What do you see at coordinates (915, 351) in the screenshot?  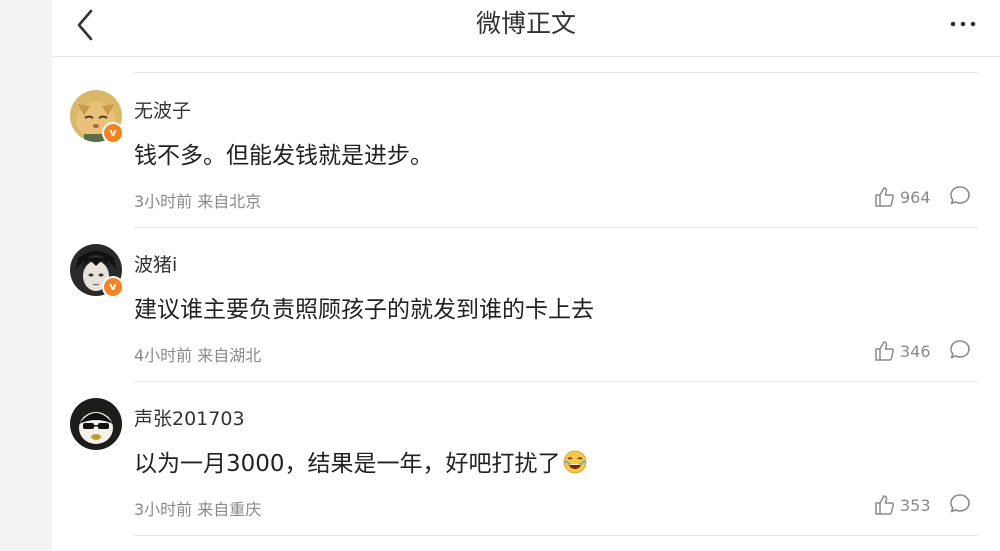 I see `like-count: 346` at bounding box center [915, 351].